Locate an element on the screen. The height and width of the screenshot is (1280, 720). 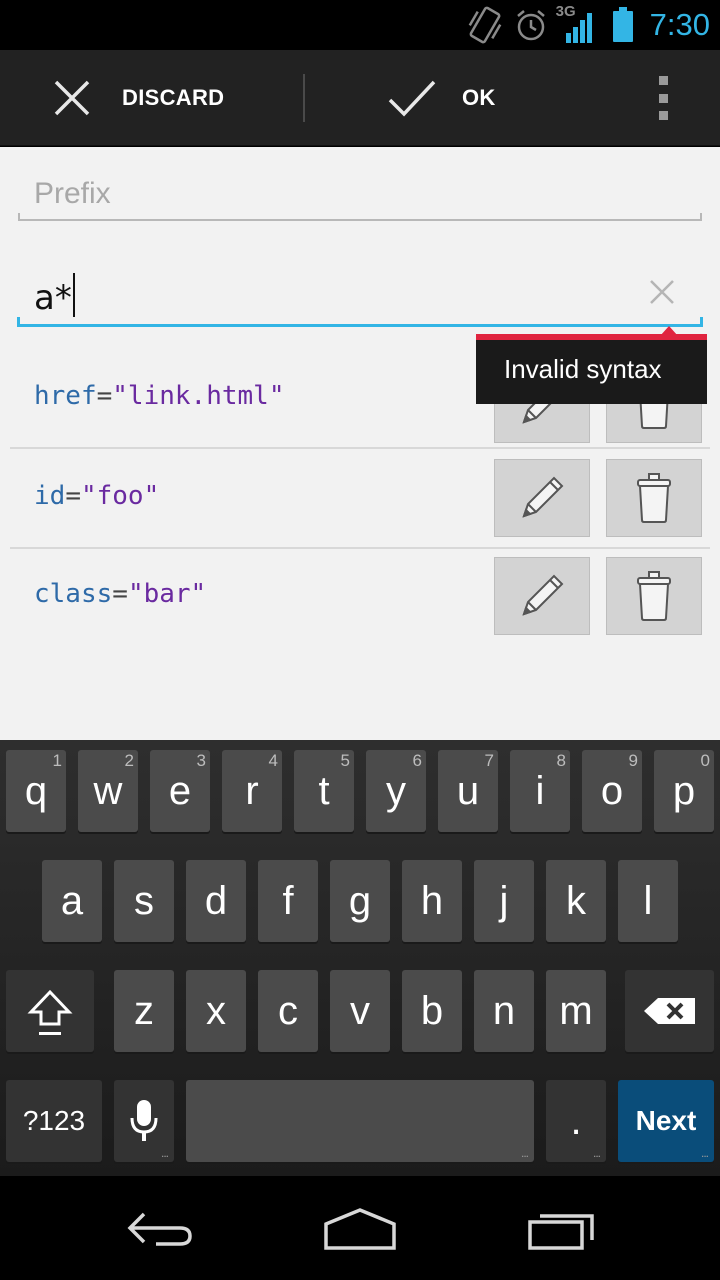
clock: 7:30 is located at coordinates (679, 24).